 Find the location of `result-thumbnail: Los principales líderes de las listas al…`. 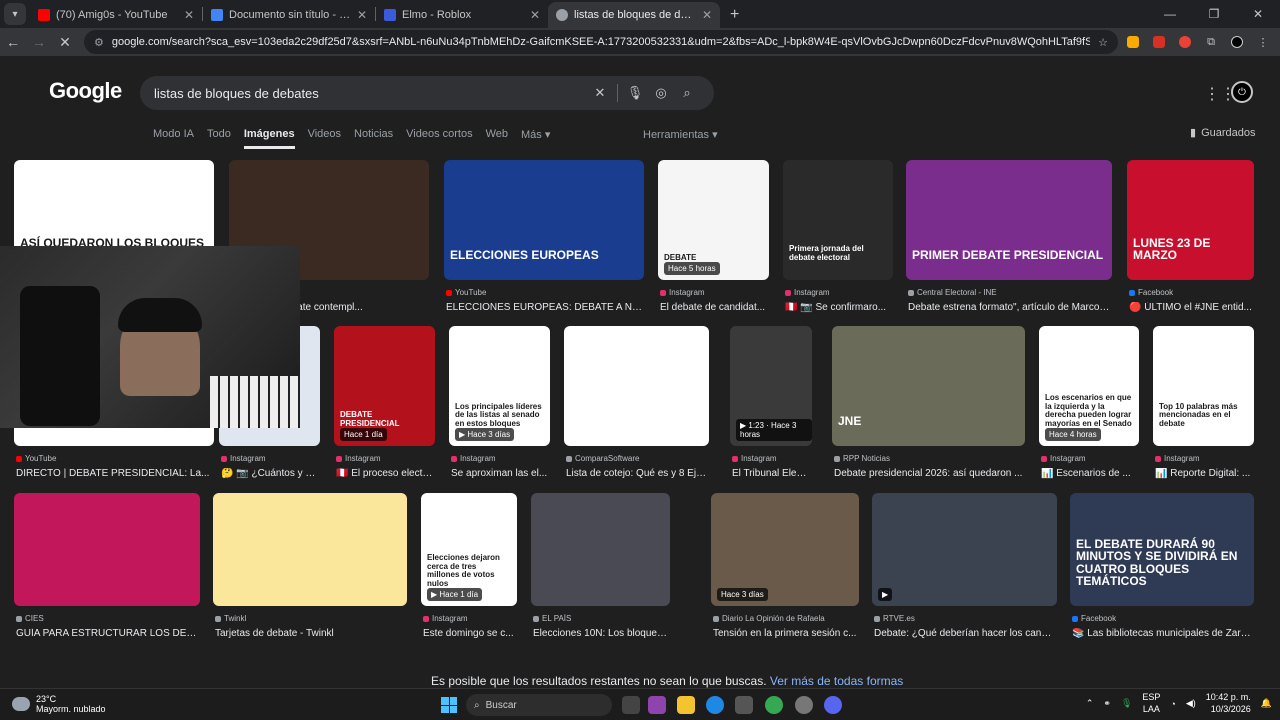

result-thumbnail: Los principales líderes de las listas al… is located at coordinates (499, 386).